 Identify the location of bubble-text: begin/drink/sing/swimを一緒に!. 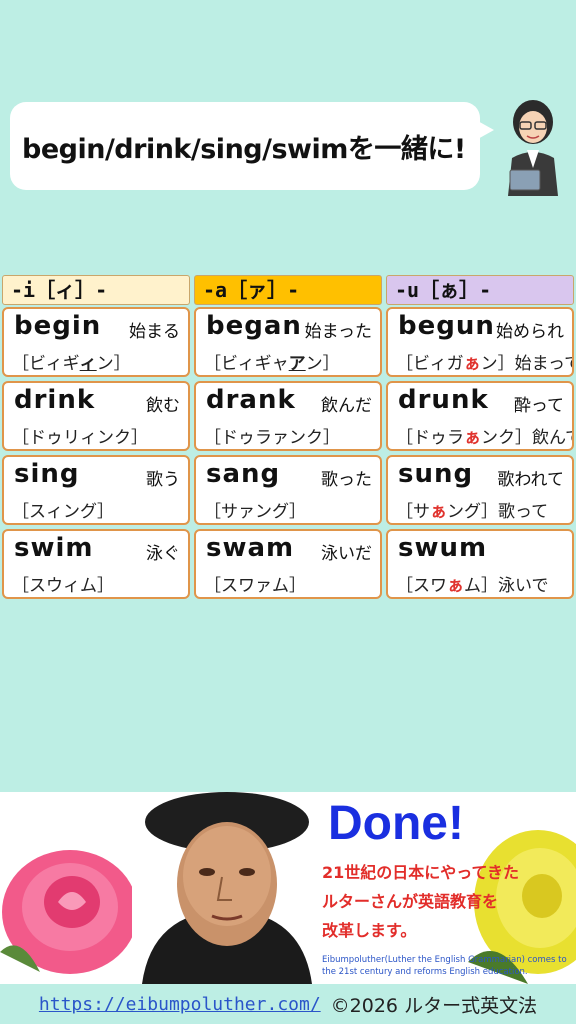
(244, 149).